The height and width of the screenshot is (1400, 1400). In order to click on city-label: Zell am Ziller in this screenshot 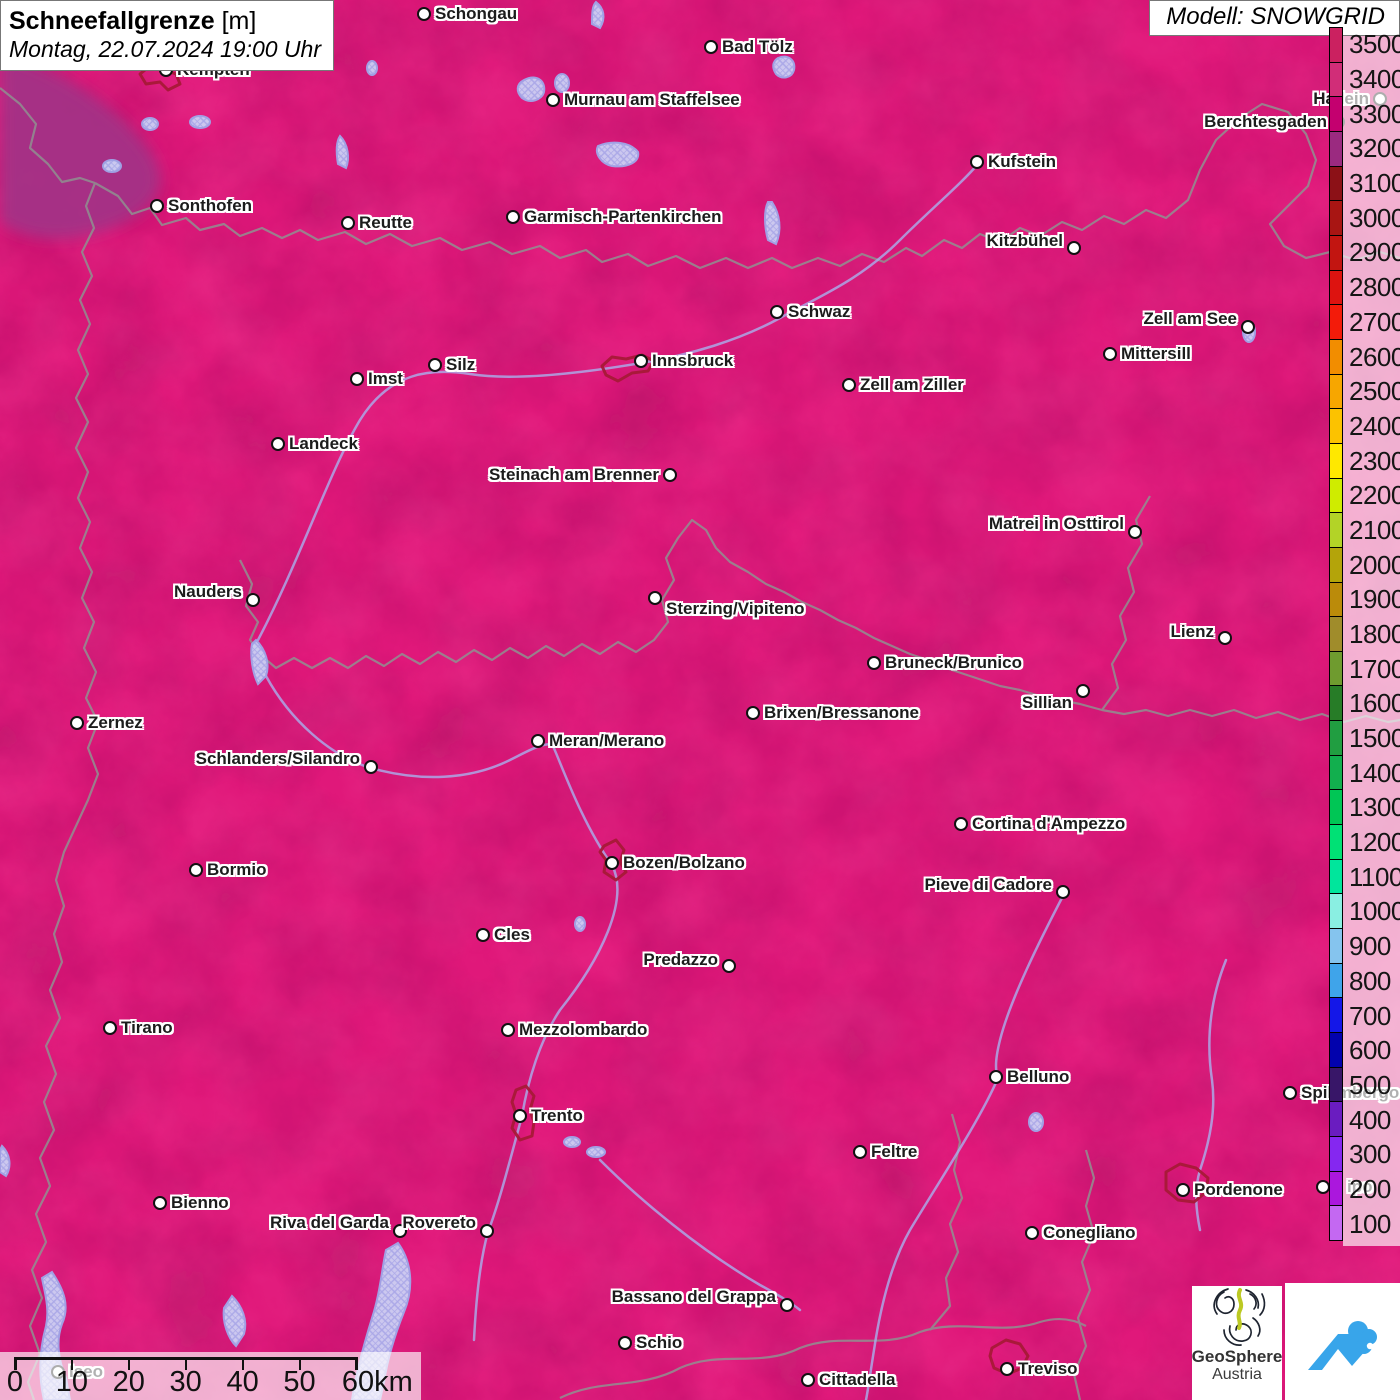, I will do `click(912, 384)`.